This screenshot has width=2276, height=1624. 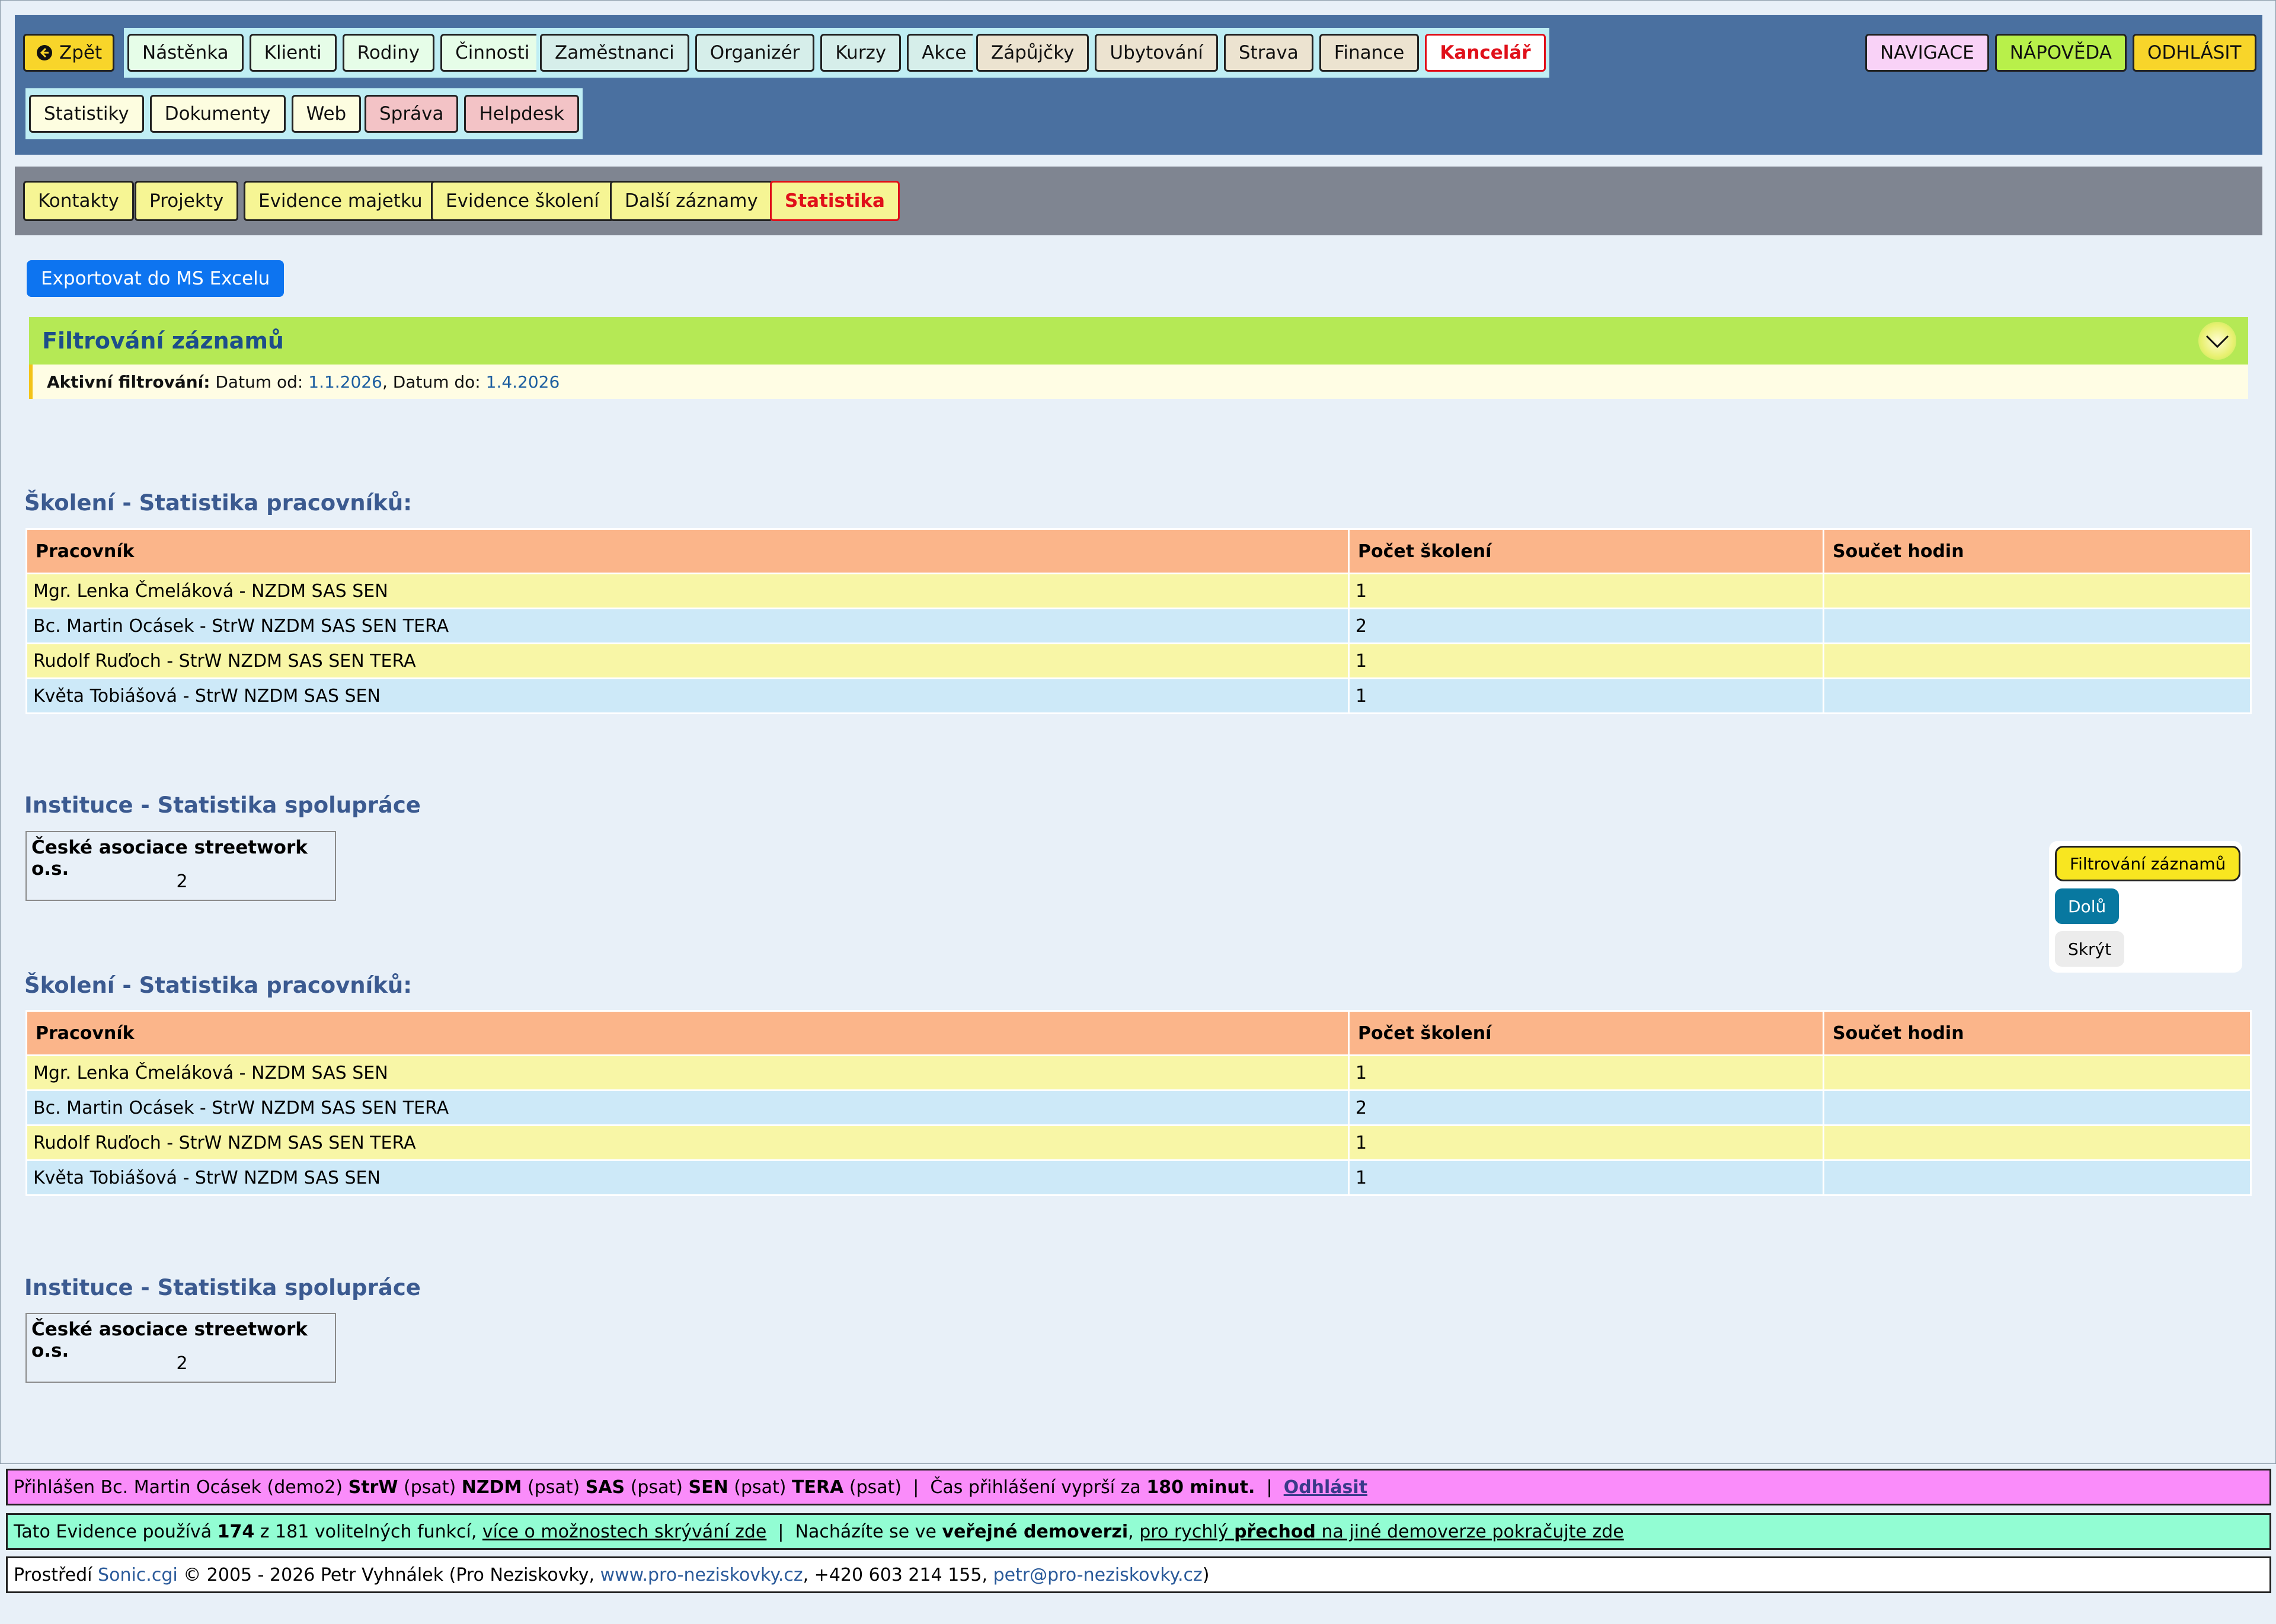 What do you see at coordinates (155, 278) in the screenshot?
I see `export-excel-button: Exportovat do MS Excelu` at bounding box center [155, 278].